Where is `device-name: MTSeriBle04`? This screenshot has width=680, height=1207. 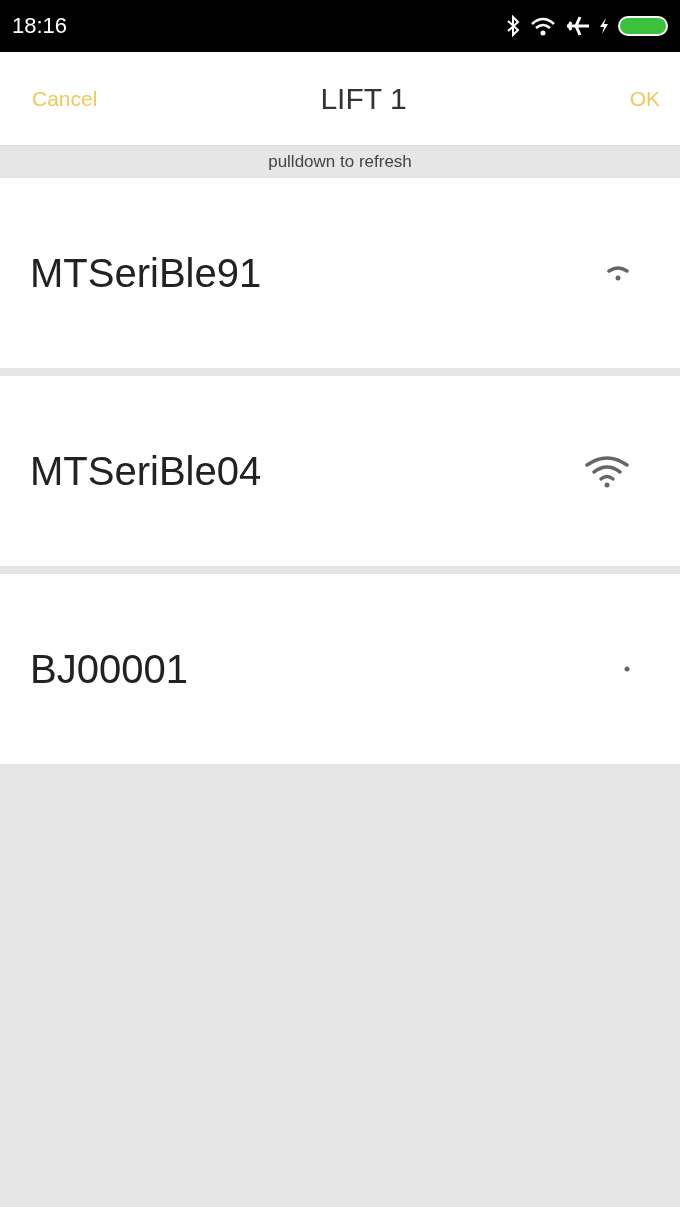 device-name: MTSeriBle04 is located at coordinates (146, 471).